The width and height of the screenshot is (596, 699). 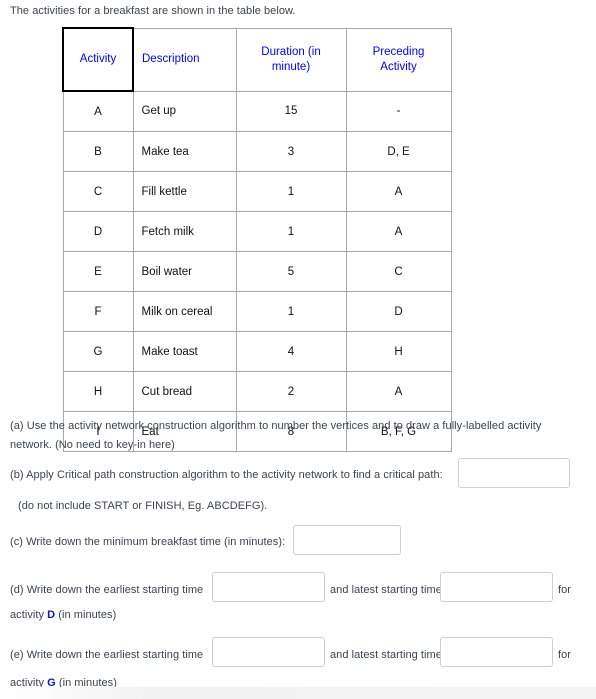 What do you see at coordinates (184, 111) in the screenshot?
I see `cell-description: Get up` at bounding box center [184, 111].